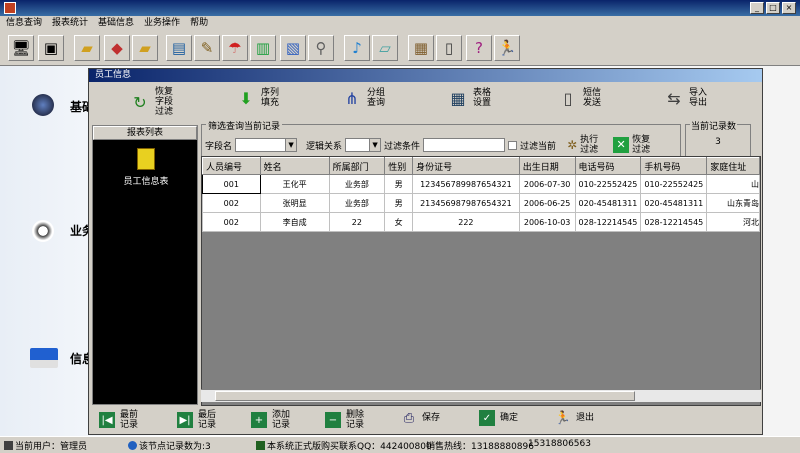 The height and width of the screenshot is (453, 800). What do you see at coordinates (117, 48) in the screenshot?
I see `colors-icon: ◆` at bounding box center [117, 48].